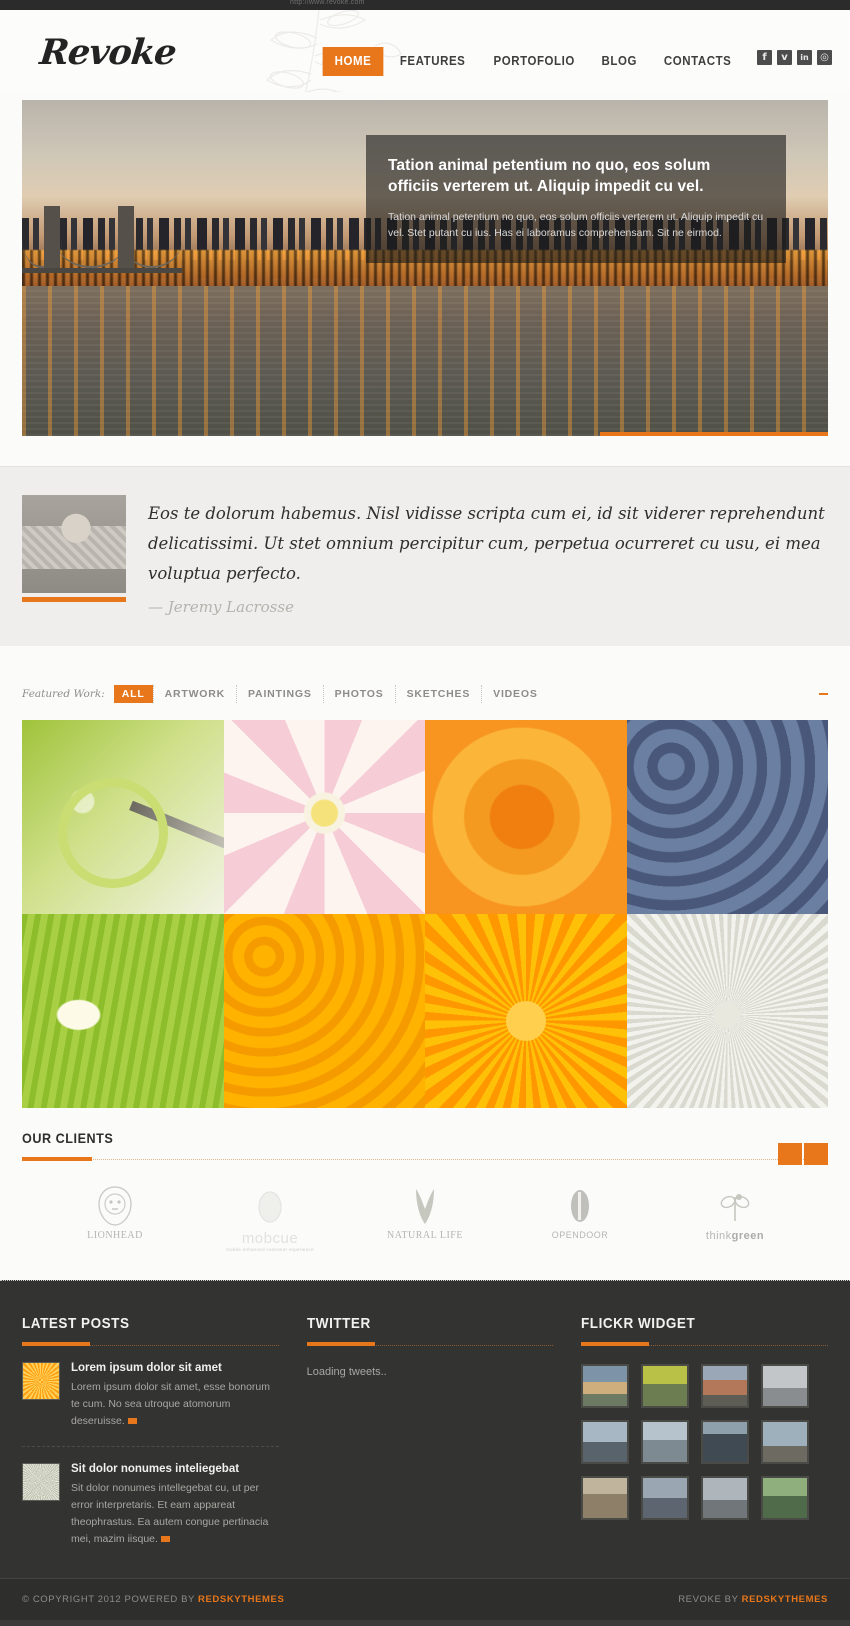 This screenshot has width=850, height=1626. I want to click on filter-all: ALL, so click(133, 694).